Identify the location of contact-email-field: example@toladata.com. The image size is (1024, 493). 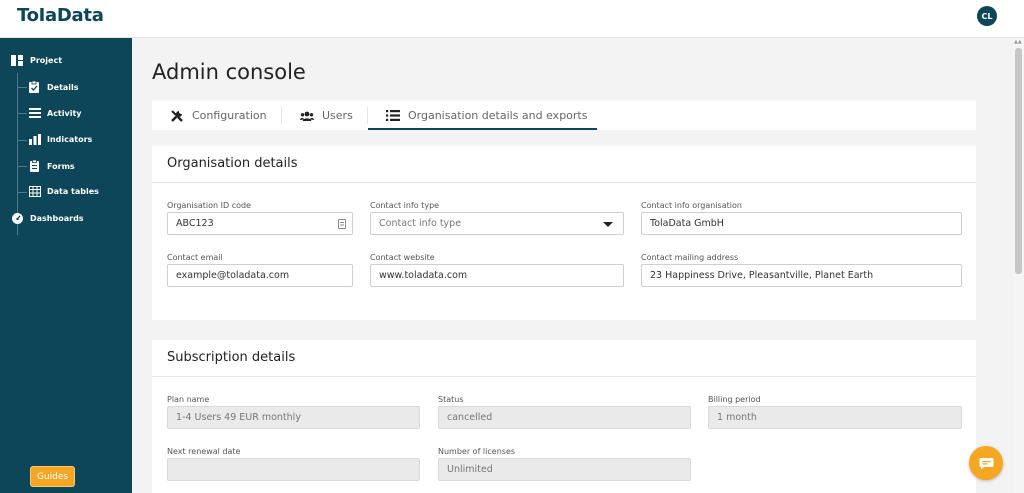
(260, 275).